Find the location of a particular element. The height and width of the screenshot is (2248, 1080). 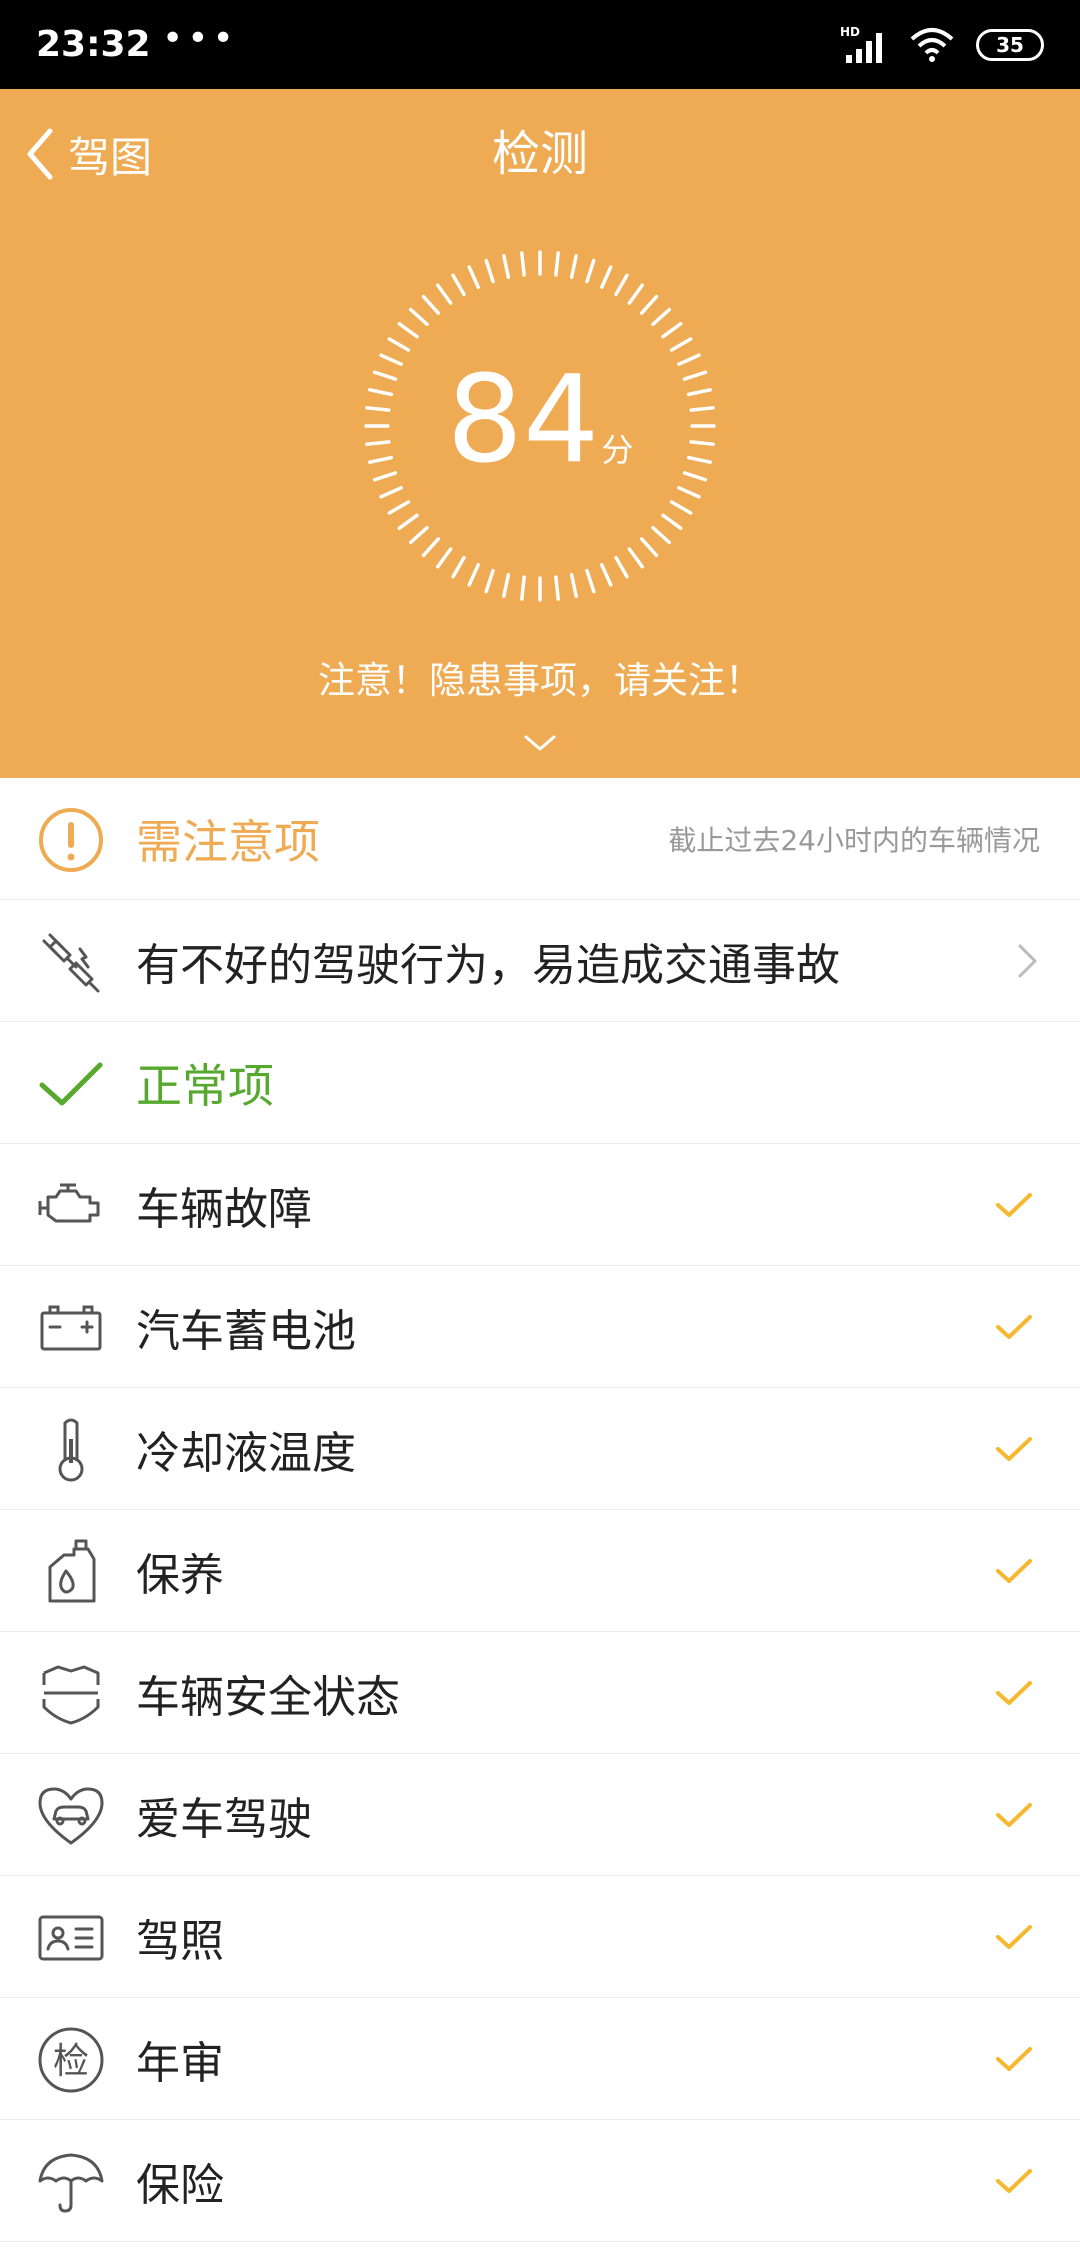

score-display: 84分 is located at coordinates (540, 421).